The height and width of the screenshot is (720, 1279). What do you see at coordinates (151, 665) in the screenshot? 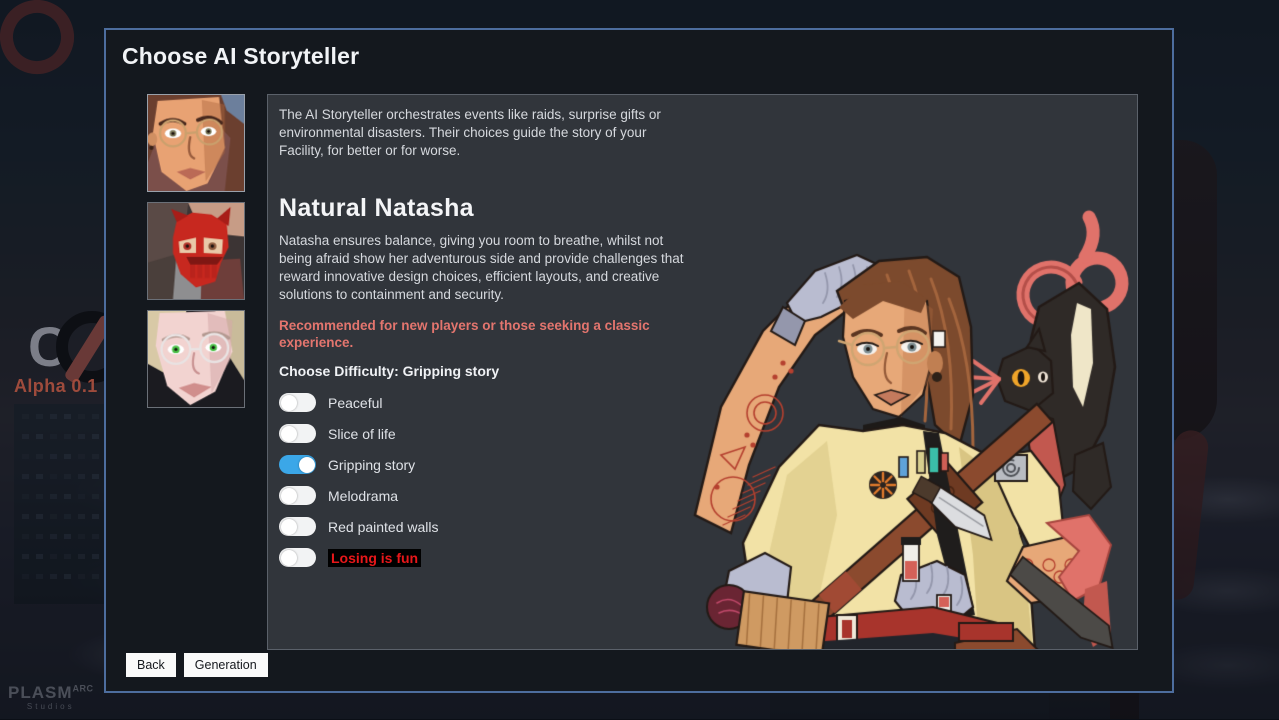
I see `back-button: Back` at bounding box center [151, 665].